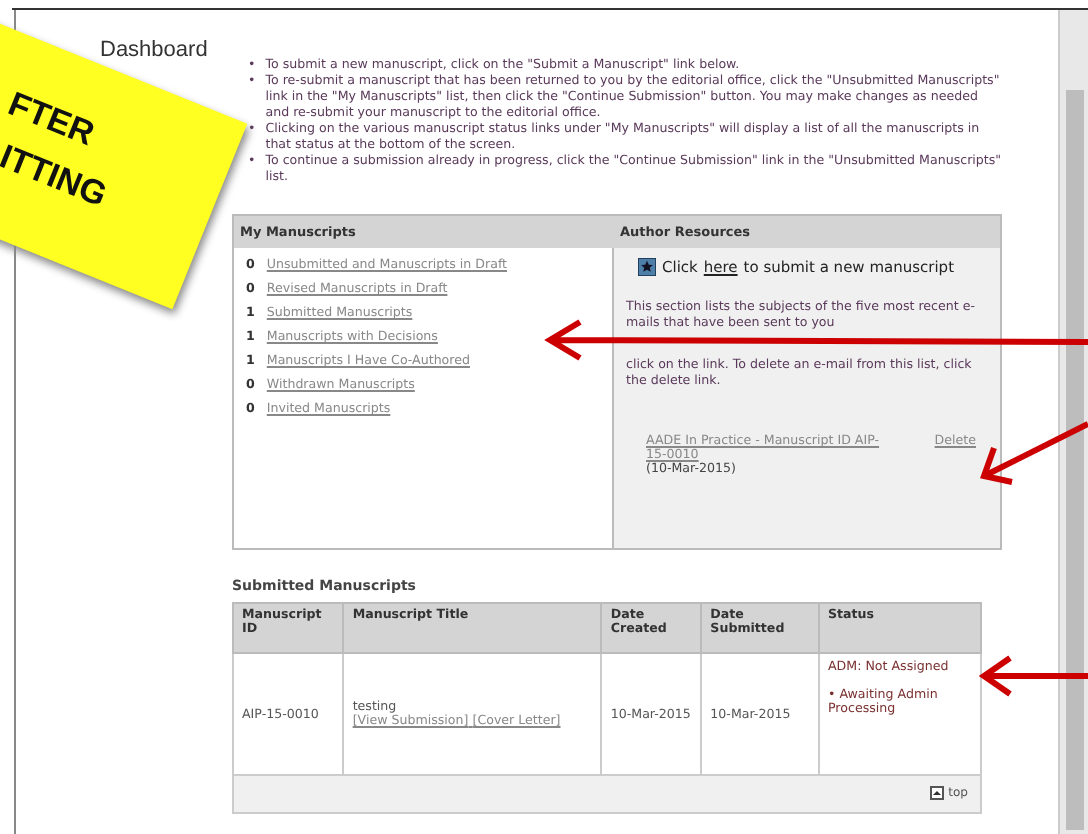 The height and width of the screenshot is (834, 1088). What do you see at coordinates (647, 267) in the screenshot?
I see `star-icon` at bounding box center [647, 267].